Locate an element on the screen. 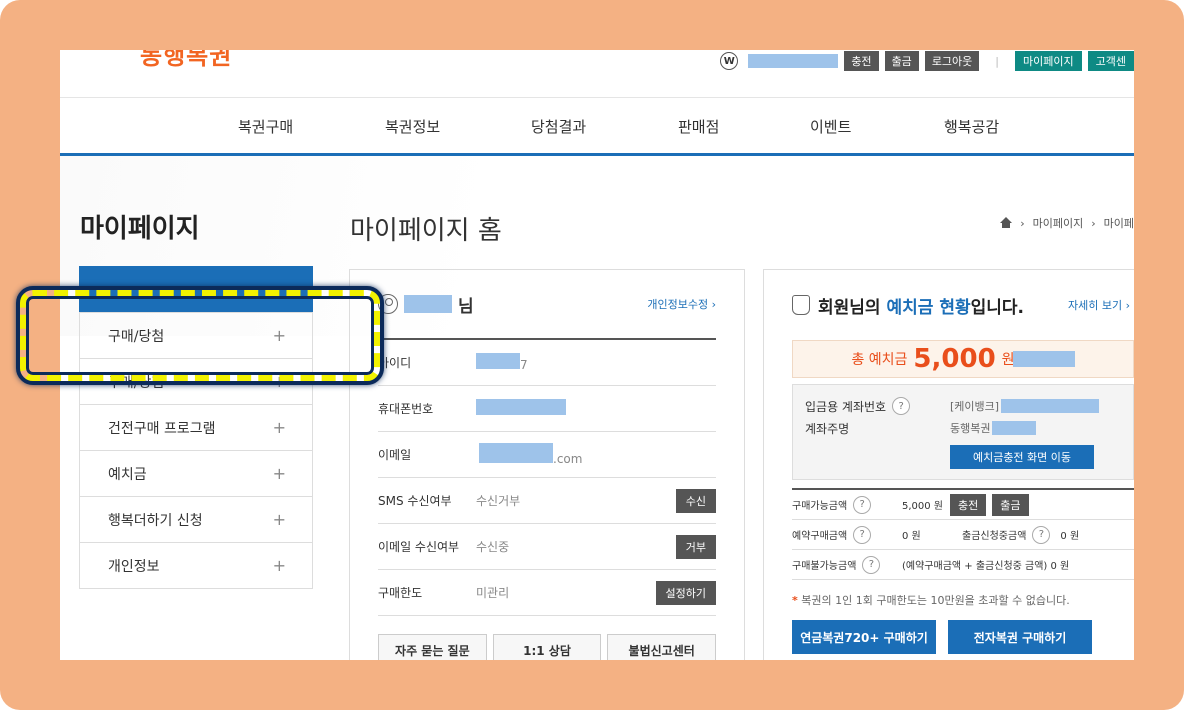 Image resolution: width=1184 pixels, height=710 pixels. sidebar-item-hidden: 구매/당첨 + is located at coordinates (196, 381).